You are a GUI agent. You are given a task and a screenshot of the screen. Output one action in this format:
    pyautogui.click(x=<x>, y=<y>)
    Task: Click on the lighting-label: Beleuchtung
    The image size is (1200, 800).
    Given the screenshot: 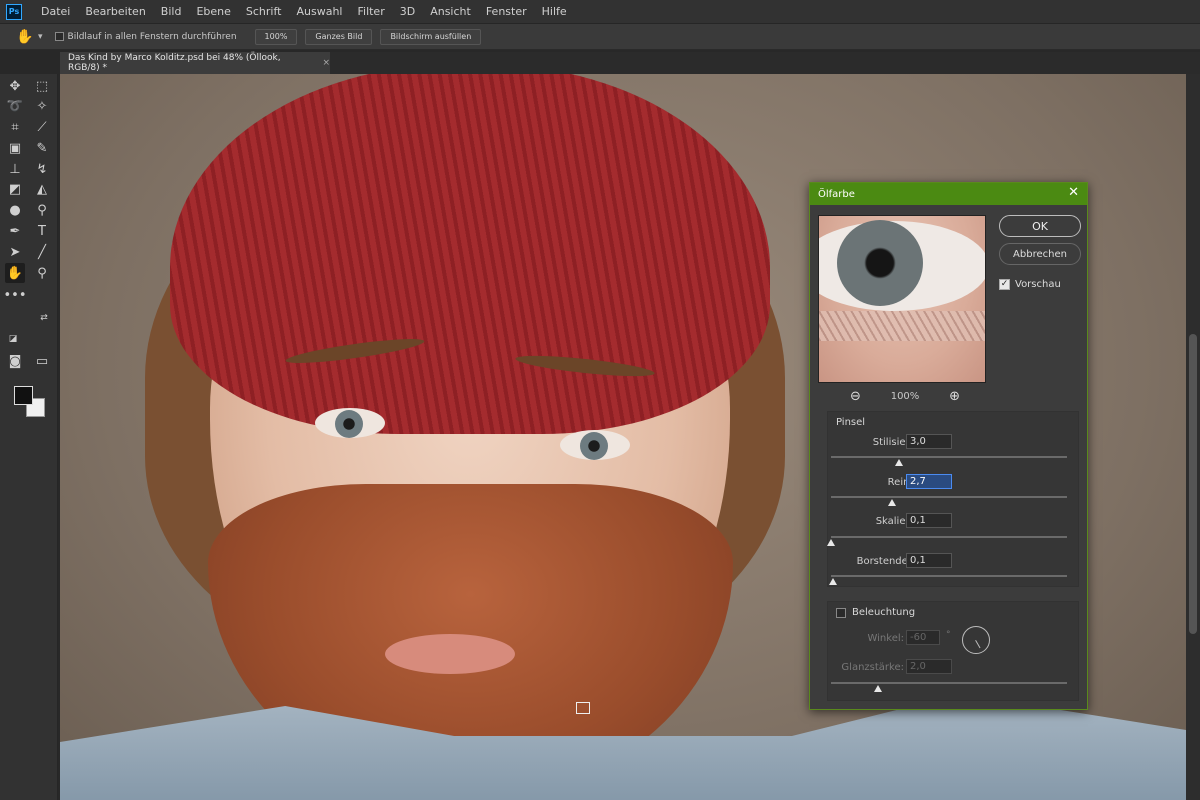 What is the action you would take?
    pyautogui.click(x=884, y=612)
    